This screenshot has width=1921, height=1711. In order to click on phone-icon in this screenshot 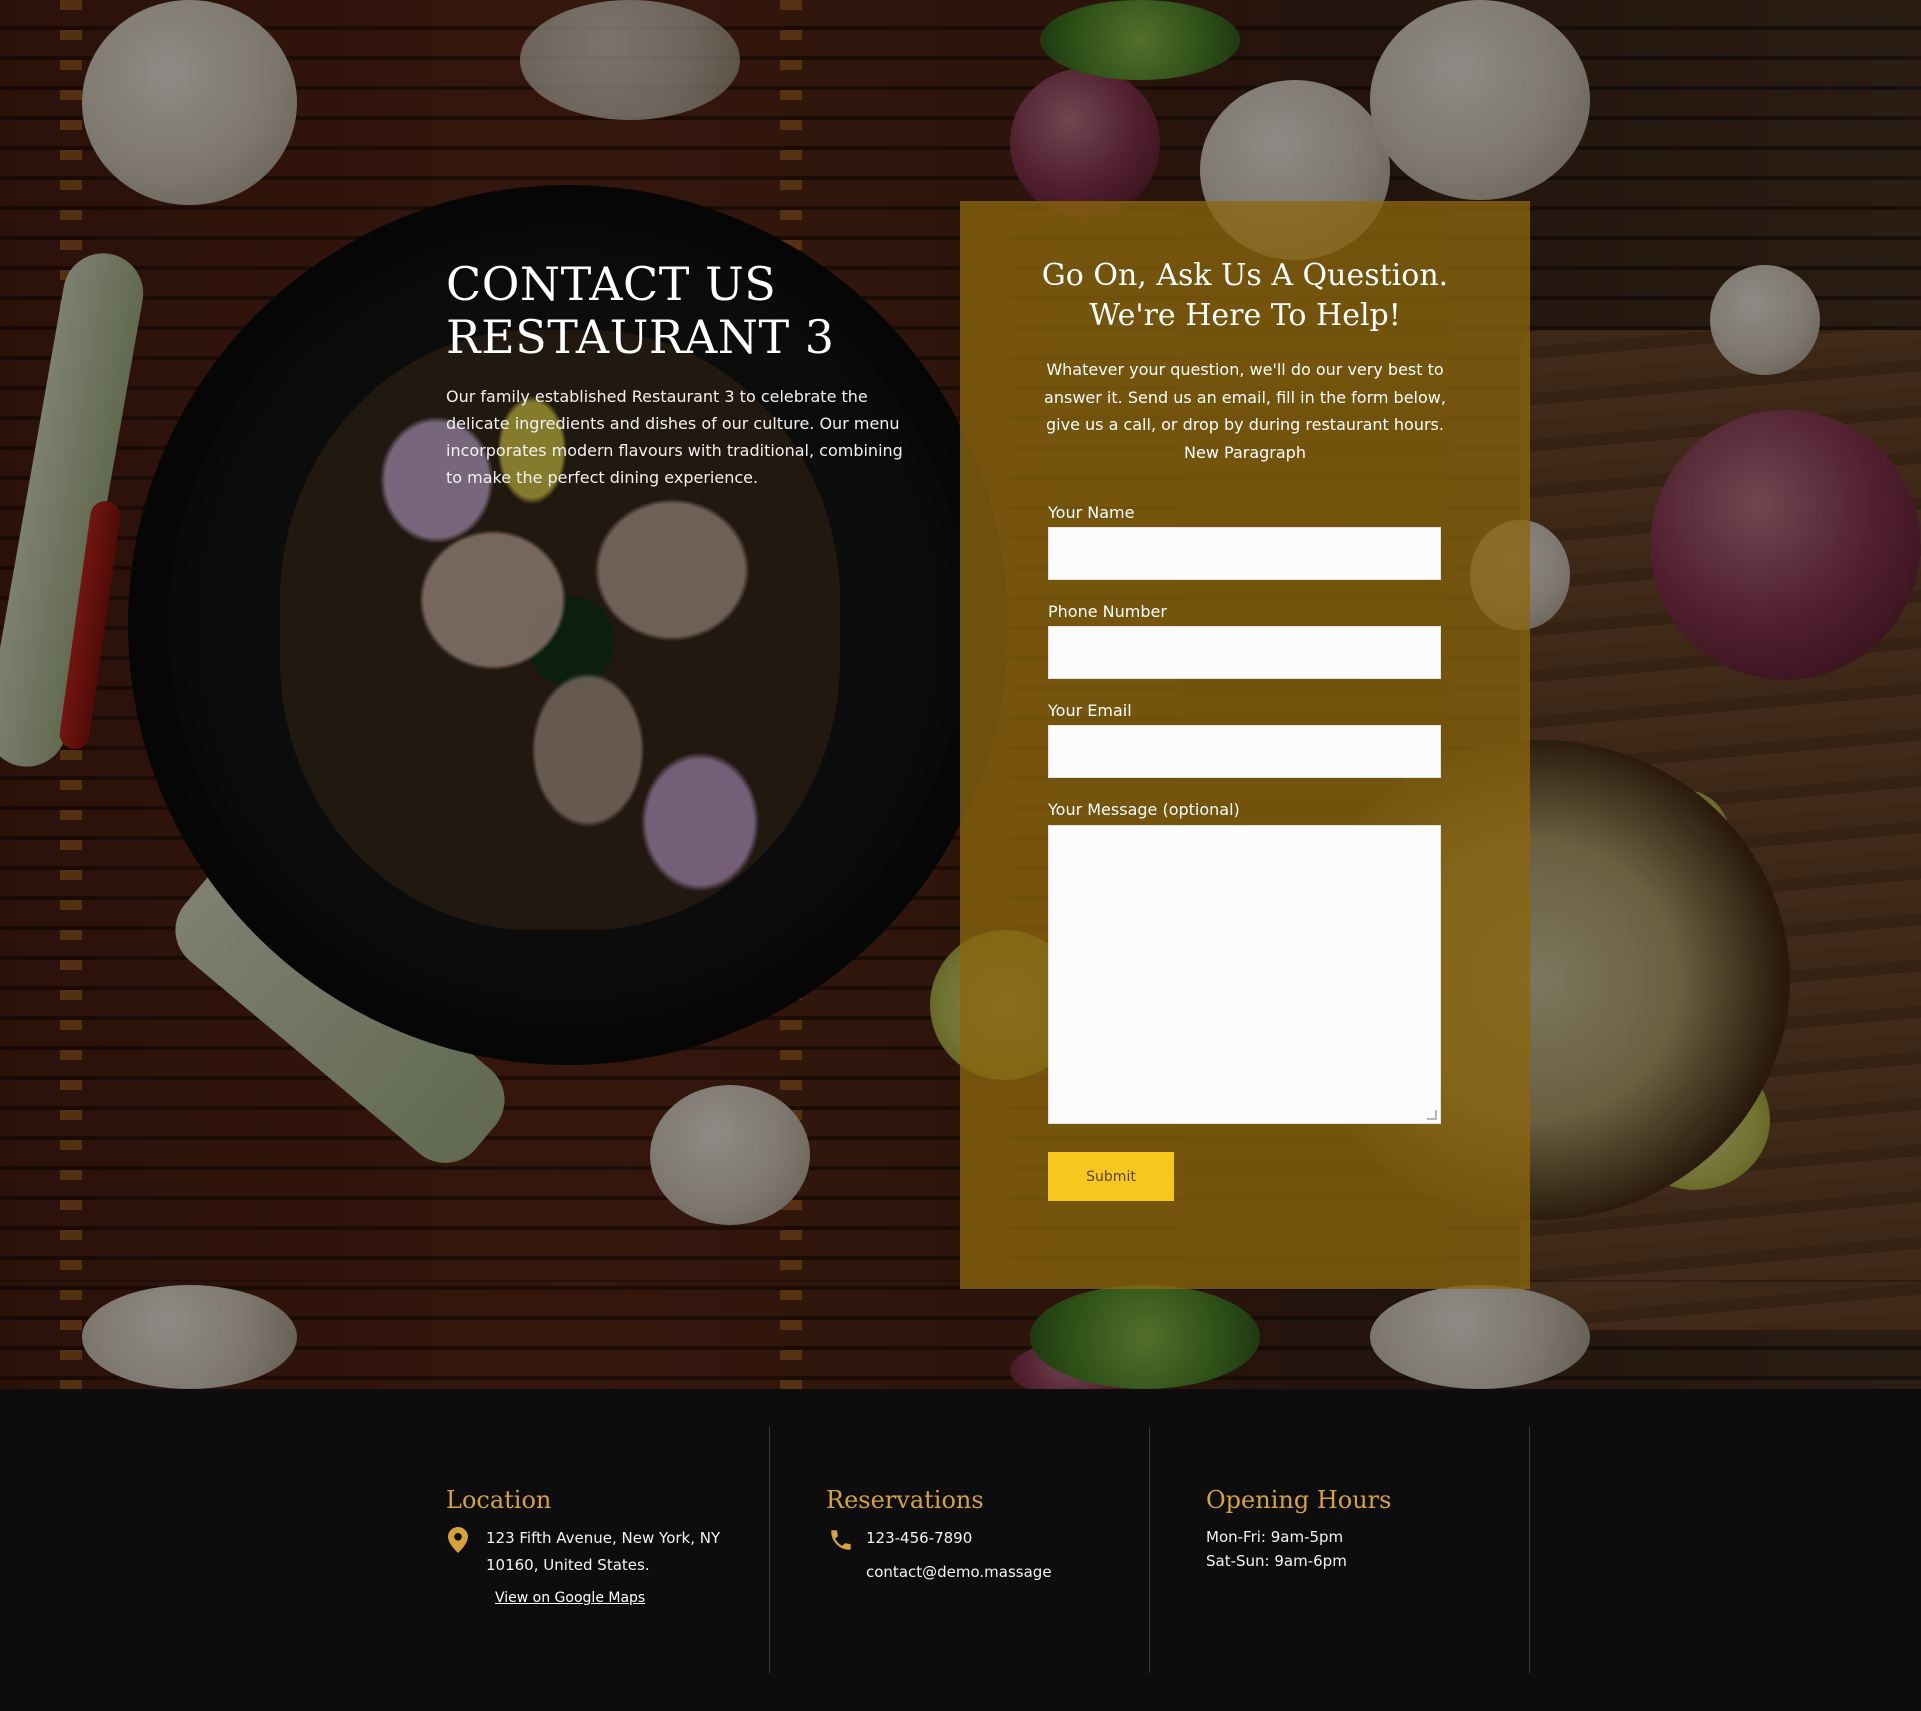, I will do `click(841, 1544)`.